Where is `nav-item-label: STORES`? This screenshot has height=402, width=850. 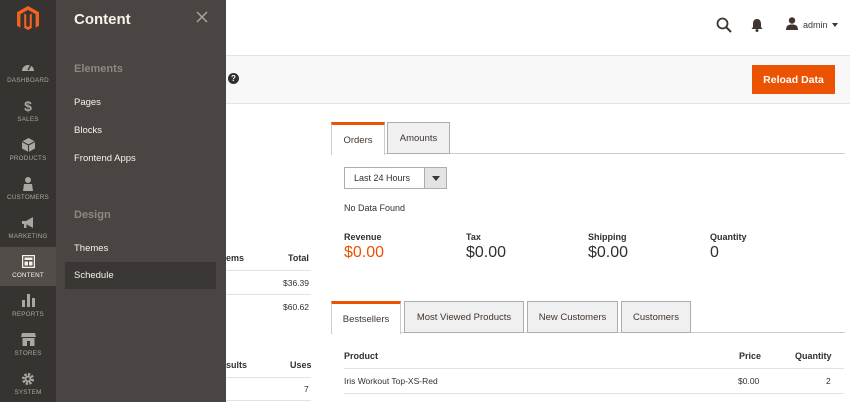 nav-item-label: STORES is located at coordinates (28, 353).